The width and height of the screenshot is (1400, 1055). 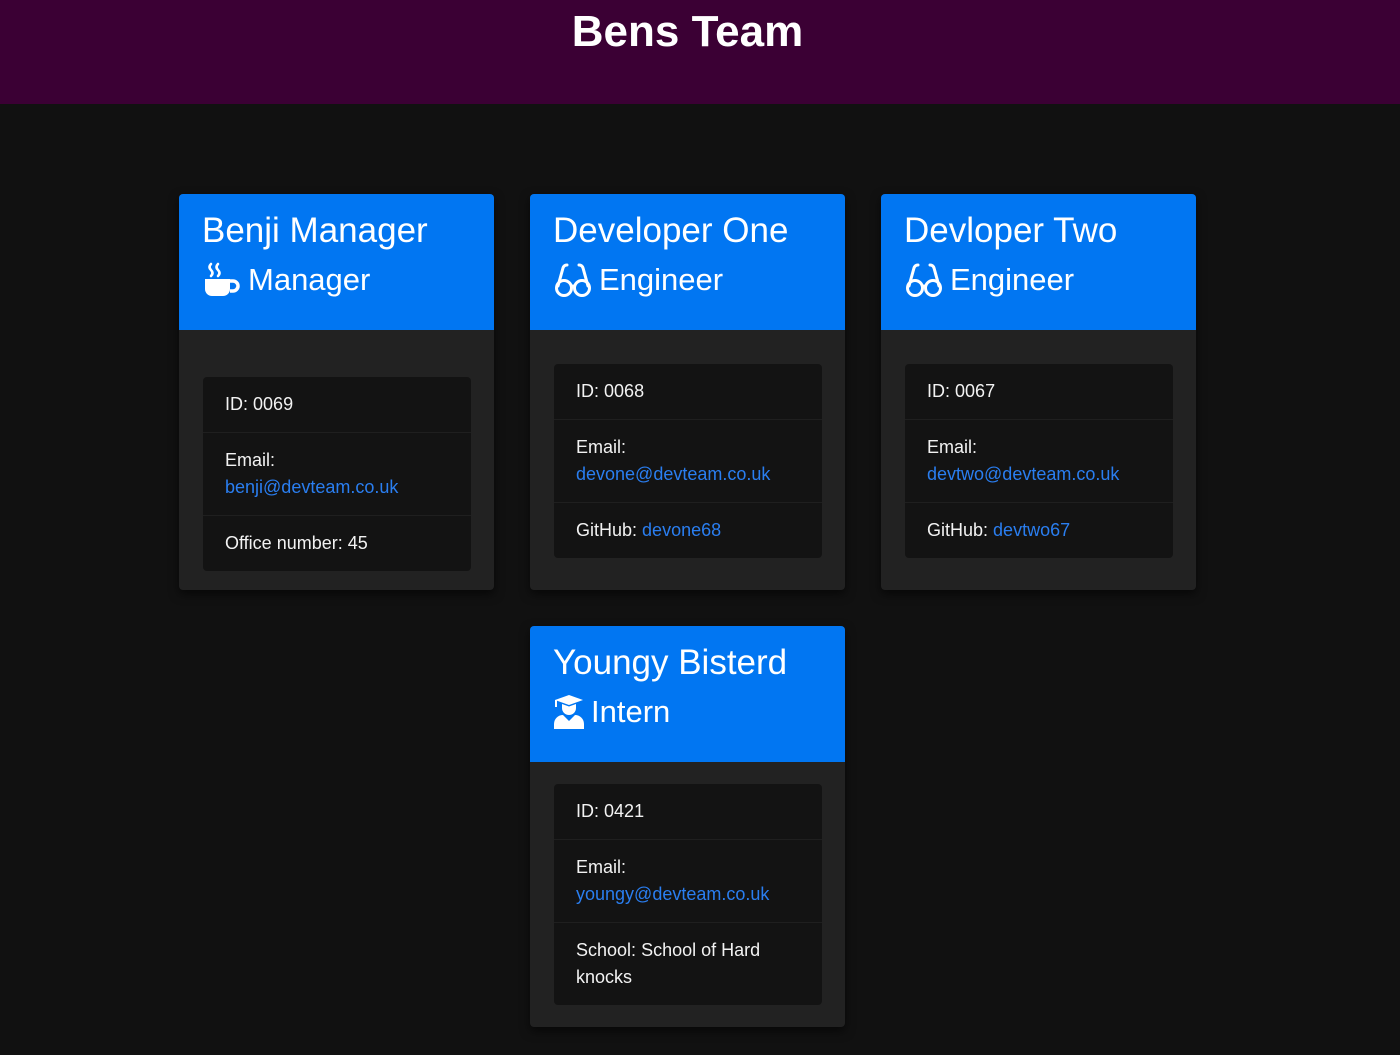 I want to click on card-header: Youngy Bisterd Intern, so click(x=687, y=694).